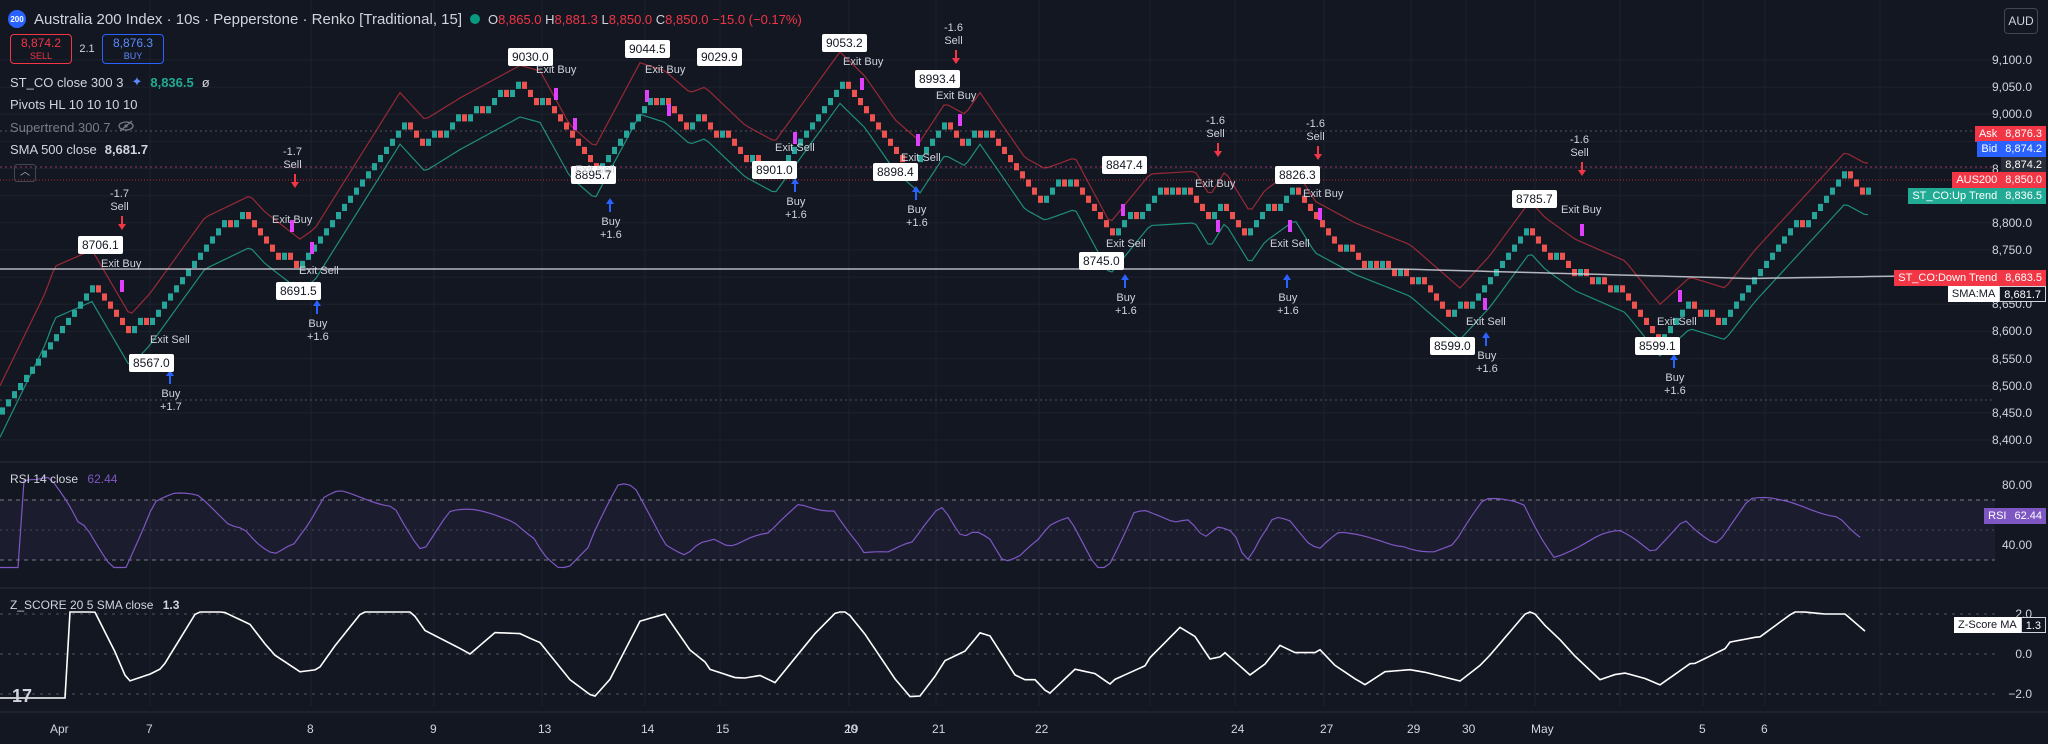 The image size is (2048, 744). Describe the element at coordinates (2021, 21) in the screenshot. I see `currency-button: AUD` at that location.